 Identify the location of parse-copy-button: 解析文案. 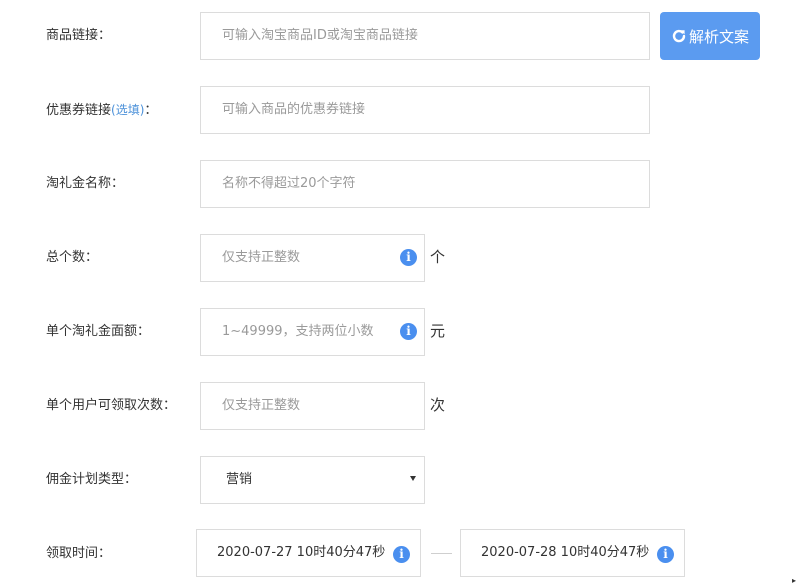
(710, 36).